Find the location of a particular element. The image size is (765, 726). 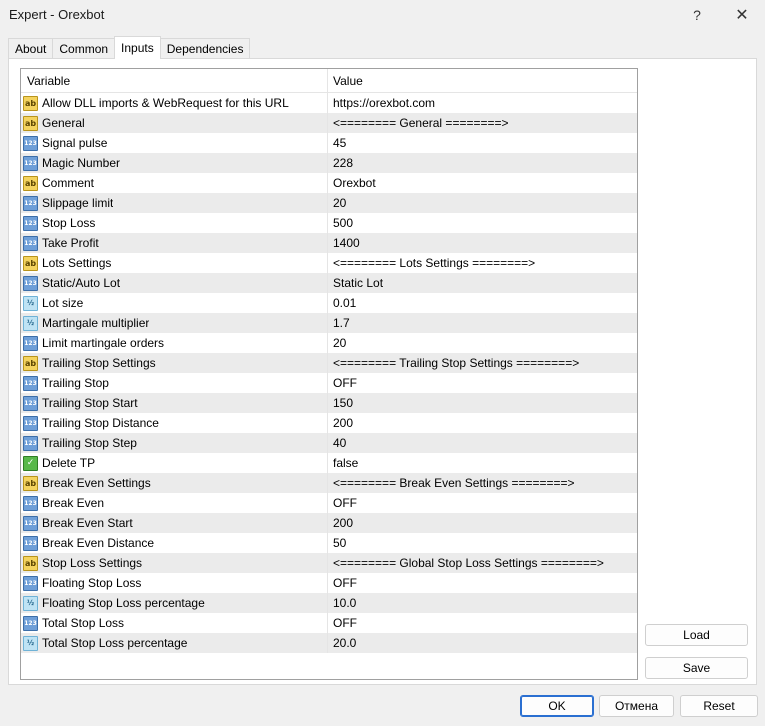

variable-cell: 123 Total Stop Loss is located at coordinates (174, 623).